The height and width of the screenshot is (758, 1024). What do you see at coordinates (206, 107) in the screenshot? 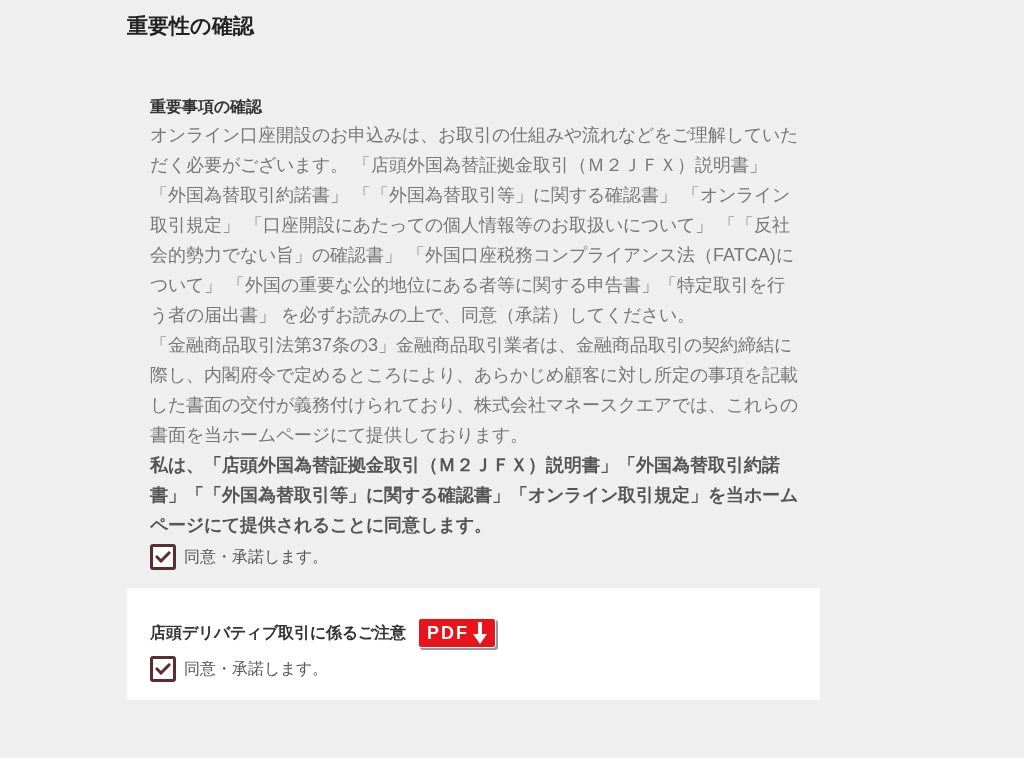
I see `section-heading: 重要事項の確認` at bounding box center [206, 107].